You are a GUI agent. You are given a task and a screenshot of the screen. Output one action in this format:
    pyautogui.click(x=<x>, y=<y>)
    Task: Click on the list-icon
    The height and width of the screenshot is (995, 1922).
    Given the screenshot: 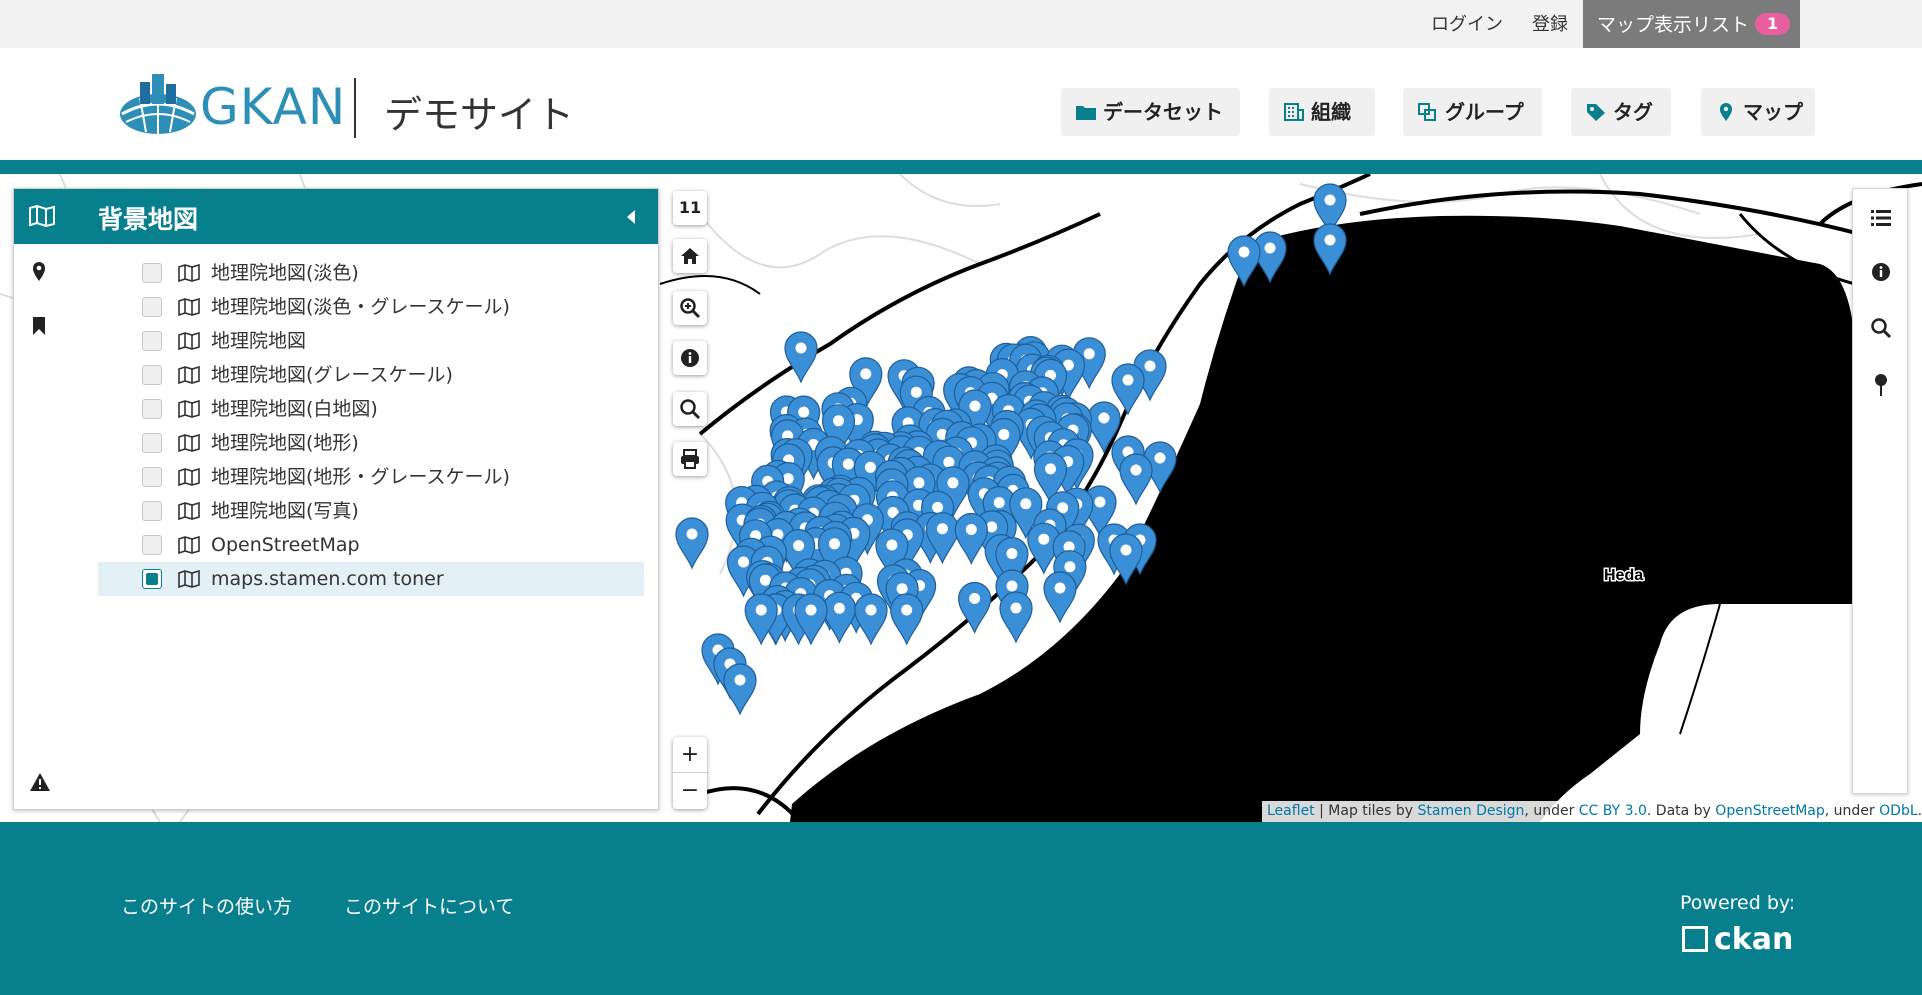 What is the action you would take?
    pyautogui.click(x=1881, y=218)
    